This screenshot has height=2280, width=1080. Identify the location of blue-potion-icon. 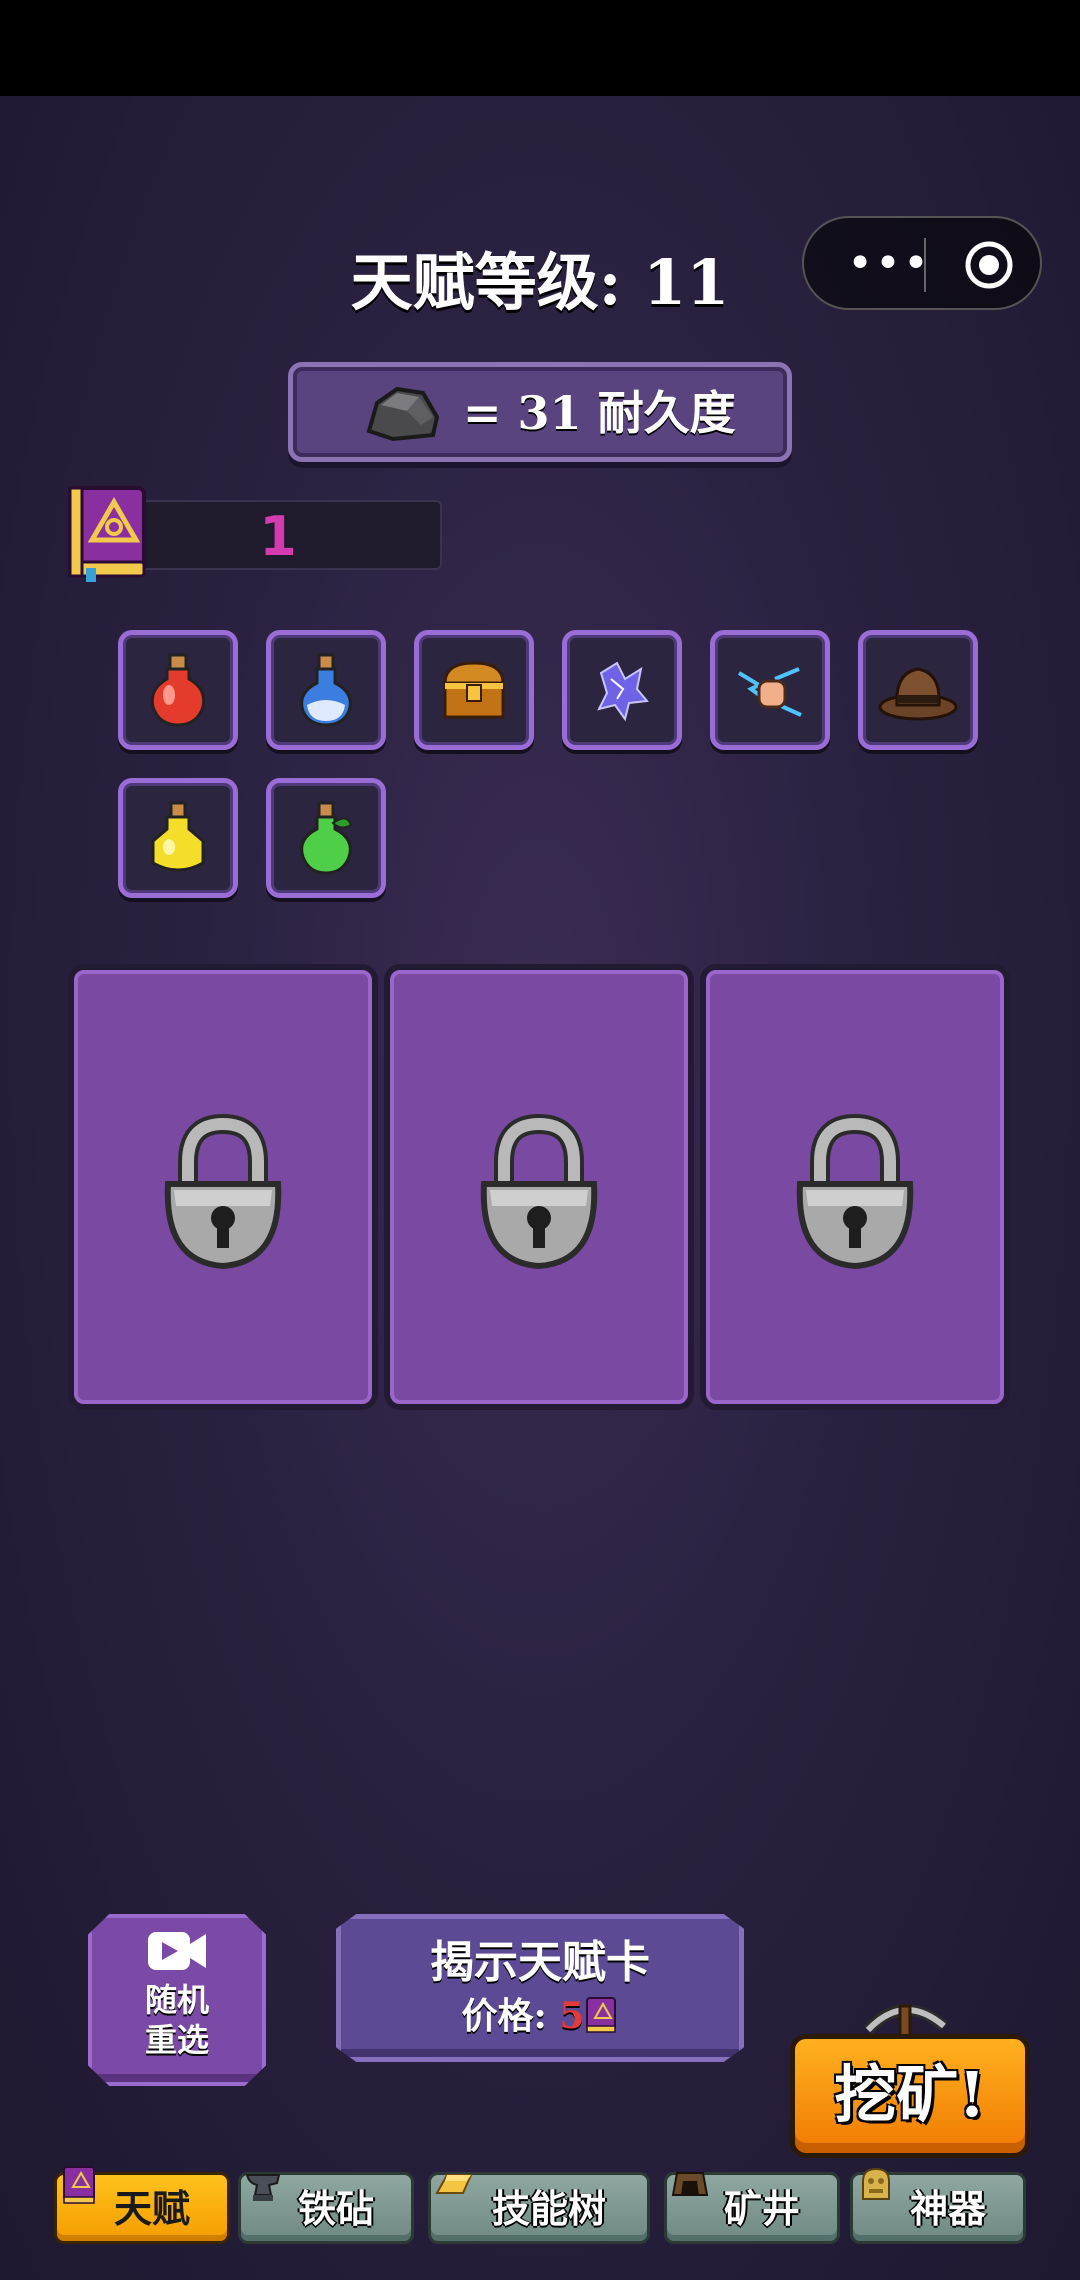
(326, 690).